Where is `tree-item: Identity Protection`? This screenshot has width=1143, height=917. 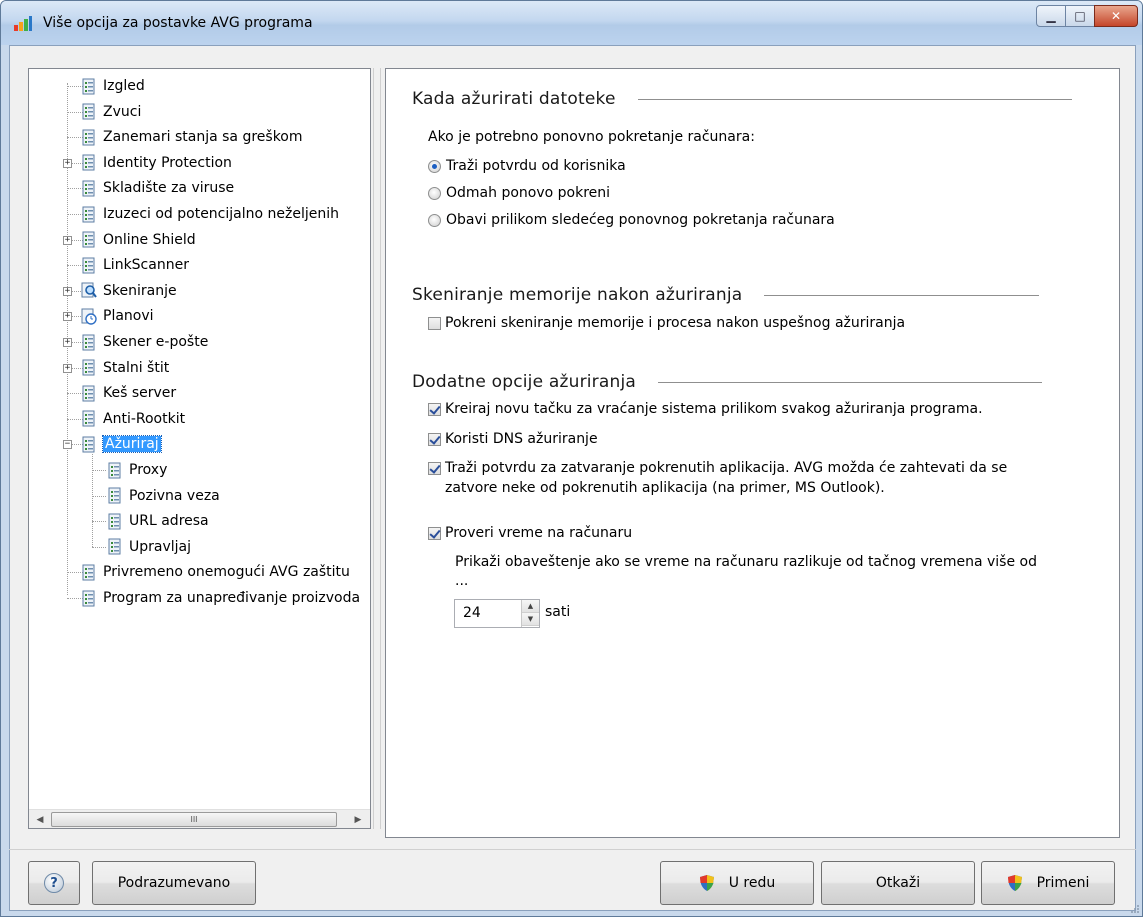 tree-item: Identity Protection is located at coordinates (156, 163).